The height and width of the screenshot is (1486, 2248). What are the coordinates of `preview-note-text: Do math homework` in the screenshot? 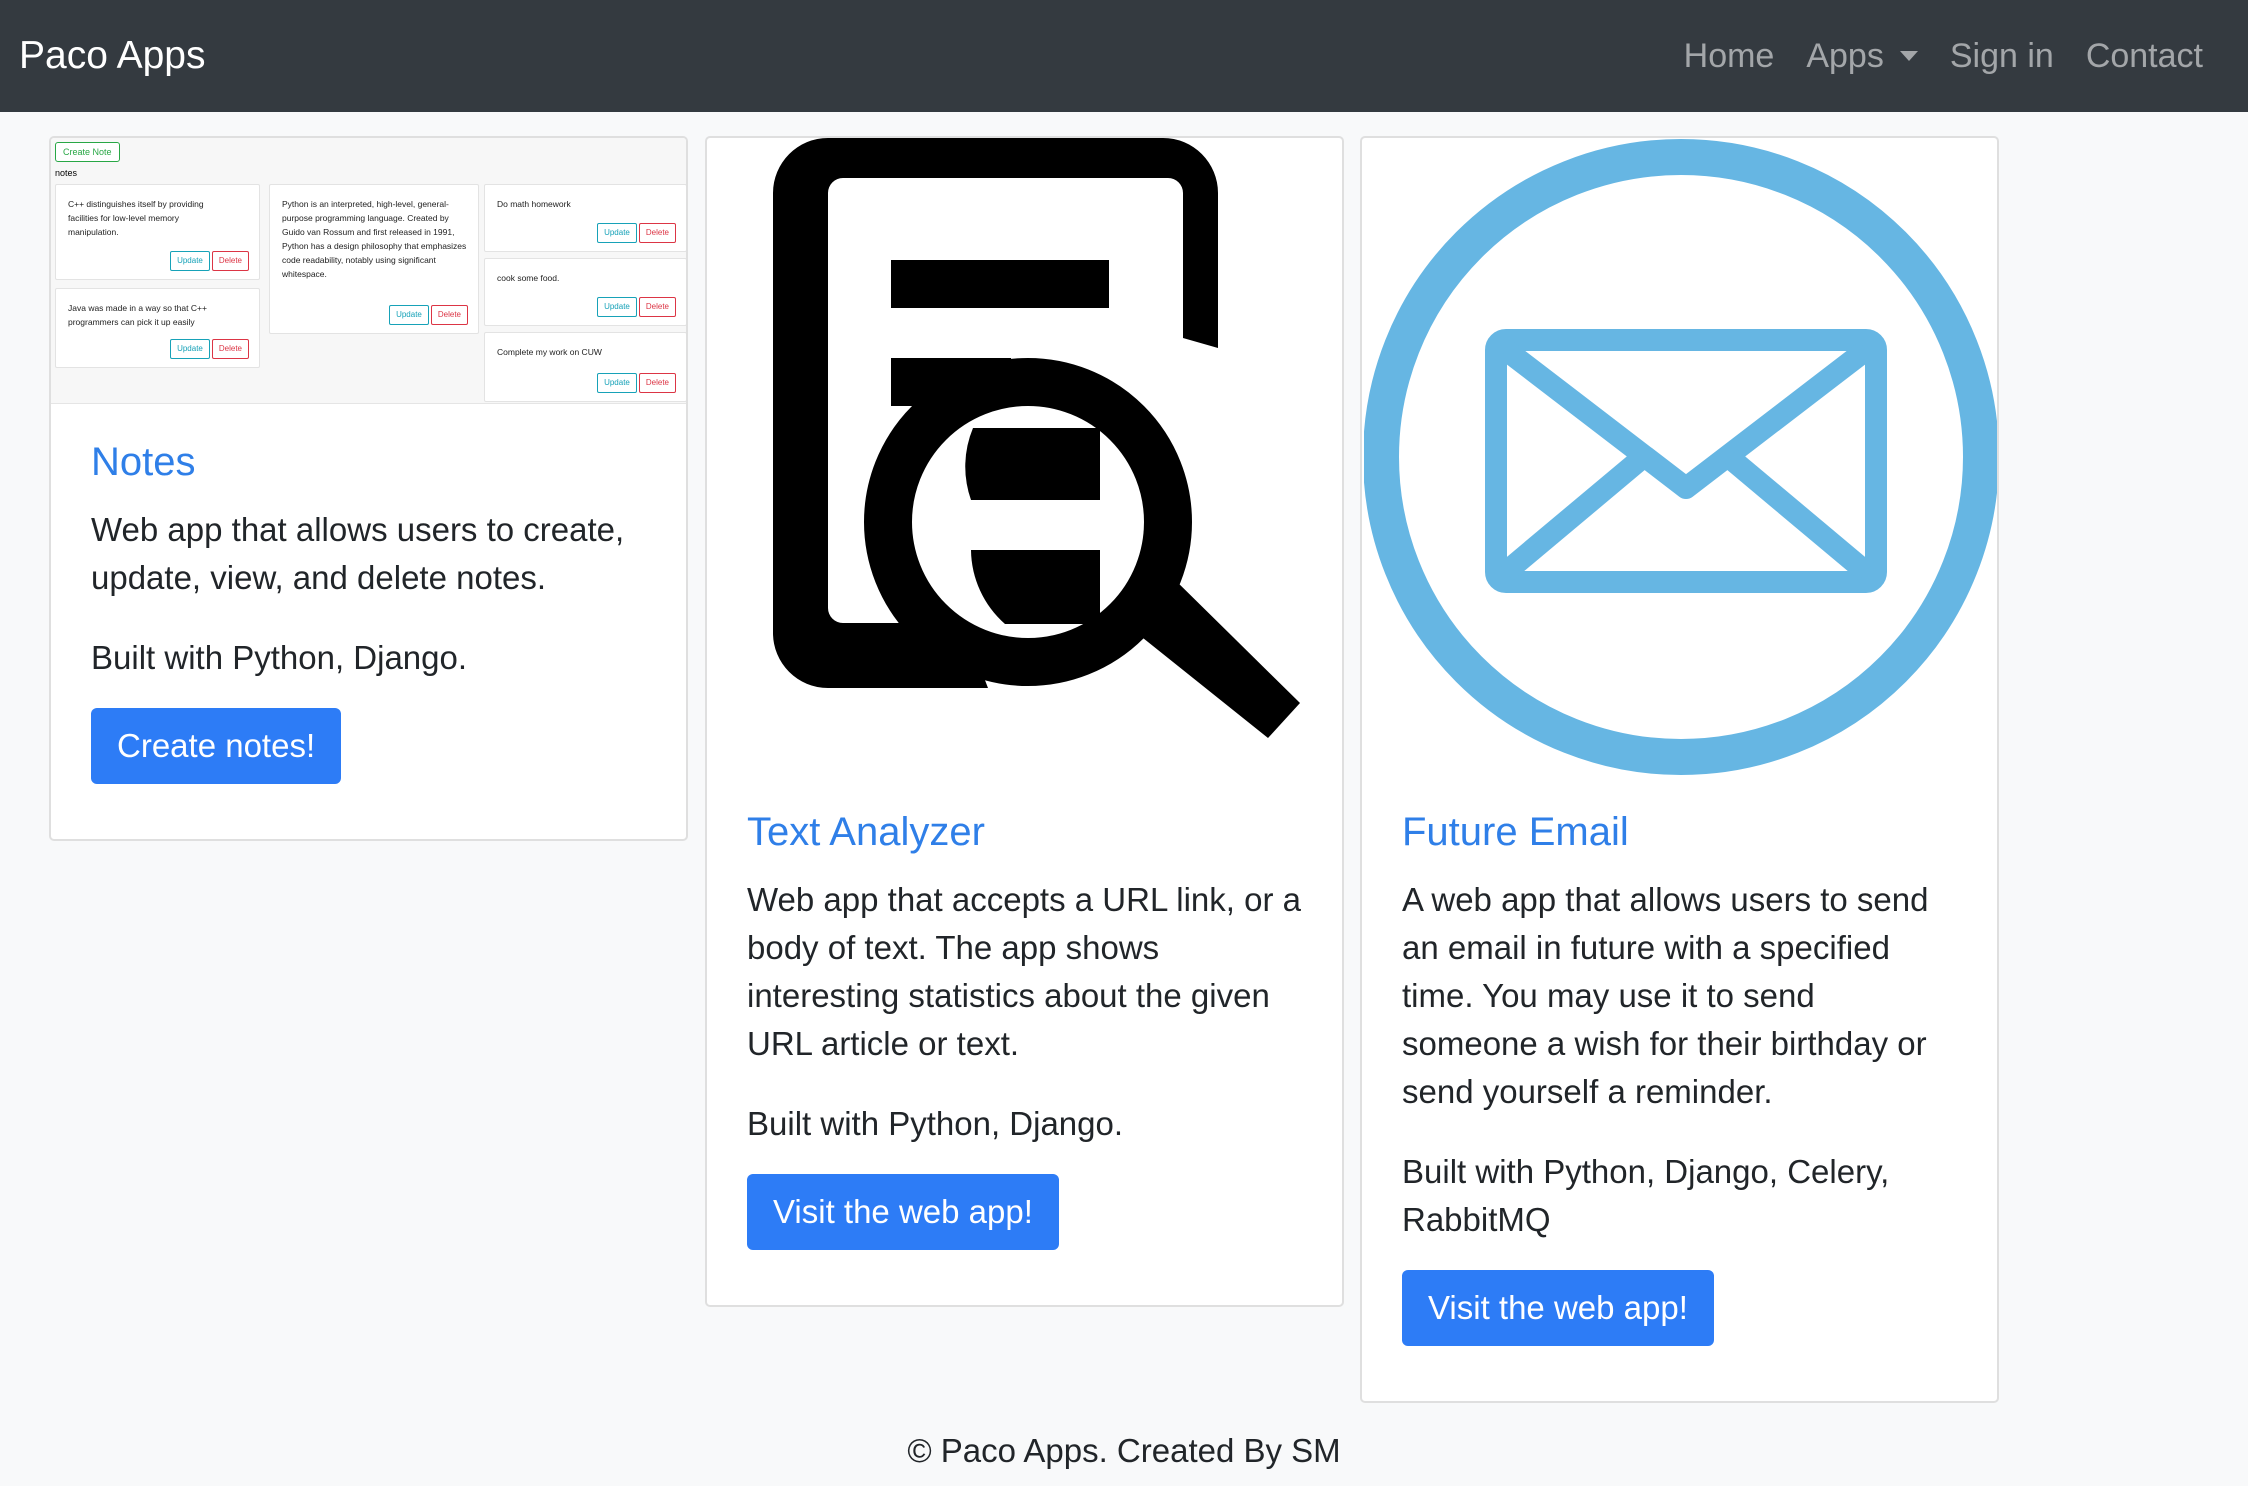 It's located at (534, 204).